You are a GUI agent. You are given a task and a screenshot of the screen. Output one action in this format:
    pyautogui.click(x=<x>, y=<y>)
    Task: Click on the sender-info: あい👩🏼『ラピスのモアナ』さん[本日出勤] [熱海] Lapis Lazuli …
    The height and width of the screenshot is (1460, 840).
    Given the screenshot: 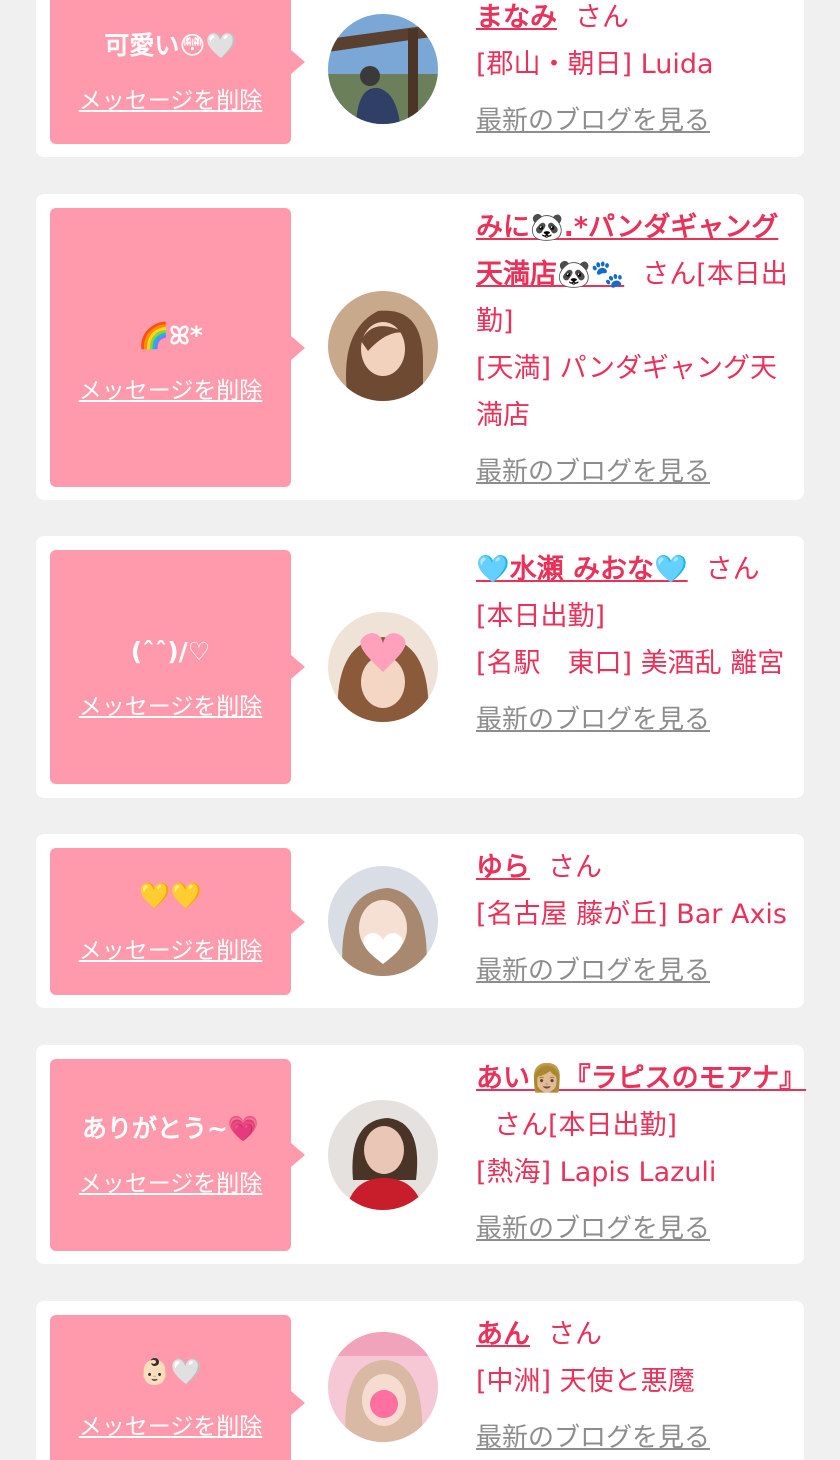 What is the action you would take?
    pyautogui.click(x=641, y=1154)
    